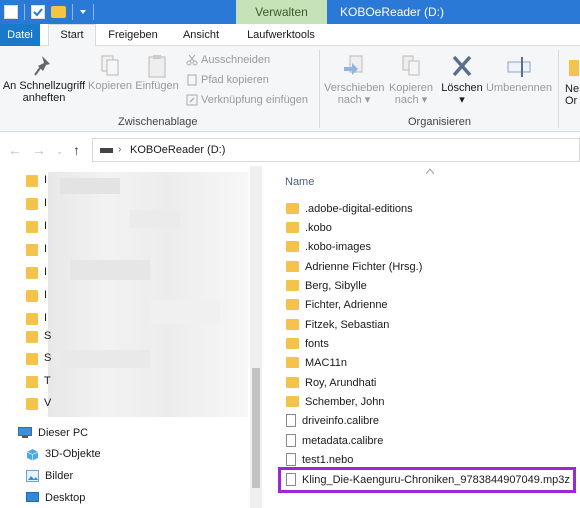  What do you see at coordinates (411, 88) in the screenshot?
I see `copy-to-label-line1: Kopieren` at bounding box center [411, 88].